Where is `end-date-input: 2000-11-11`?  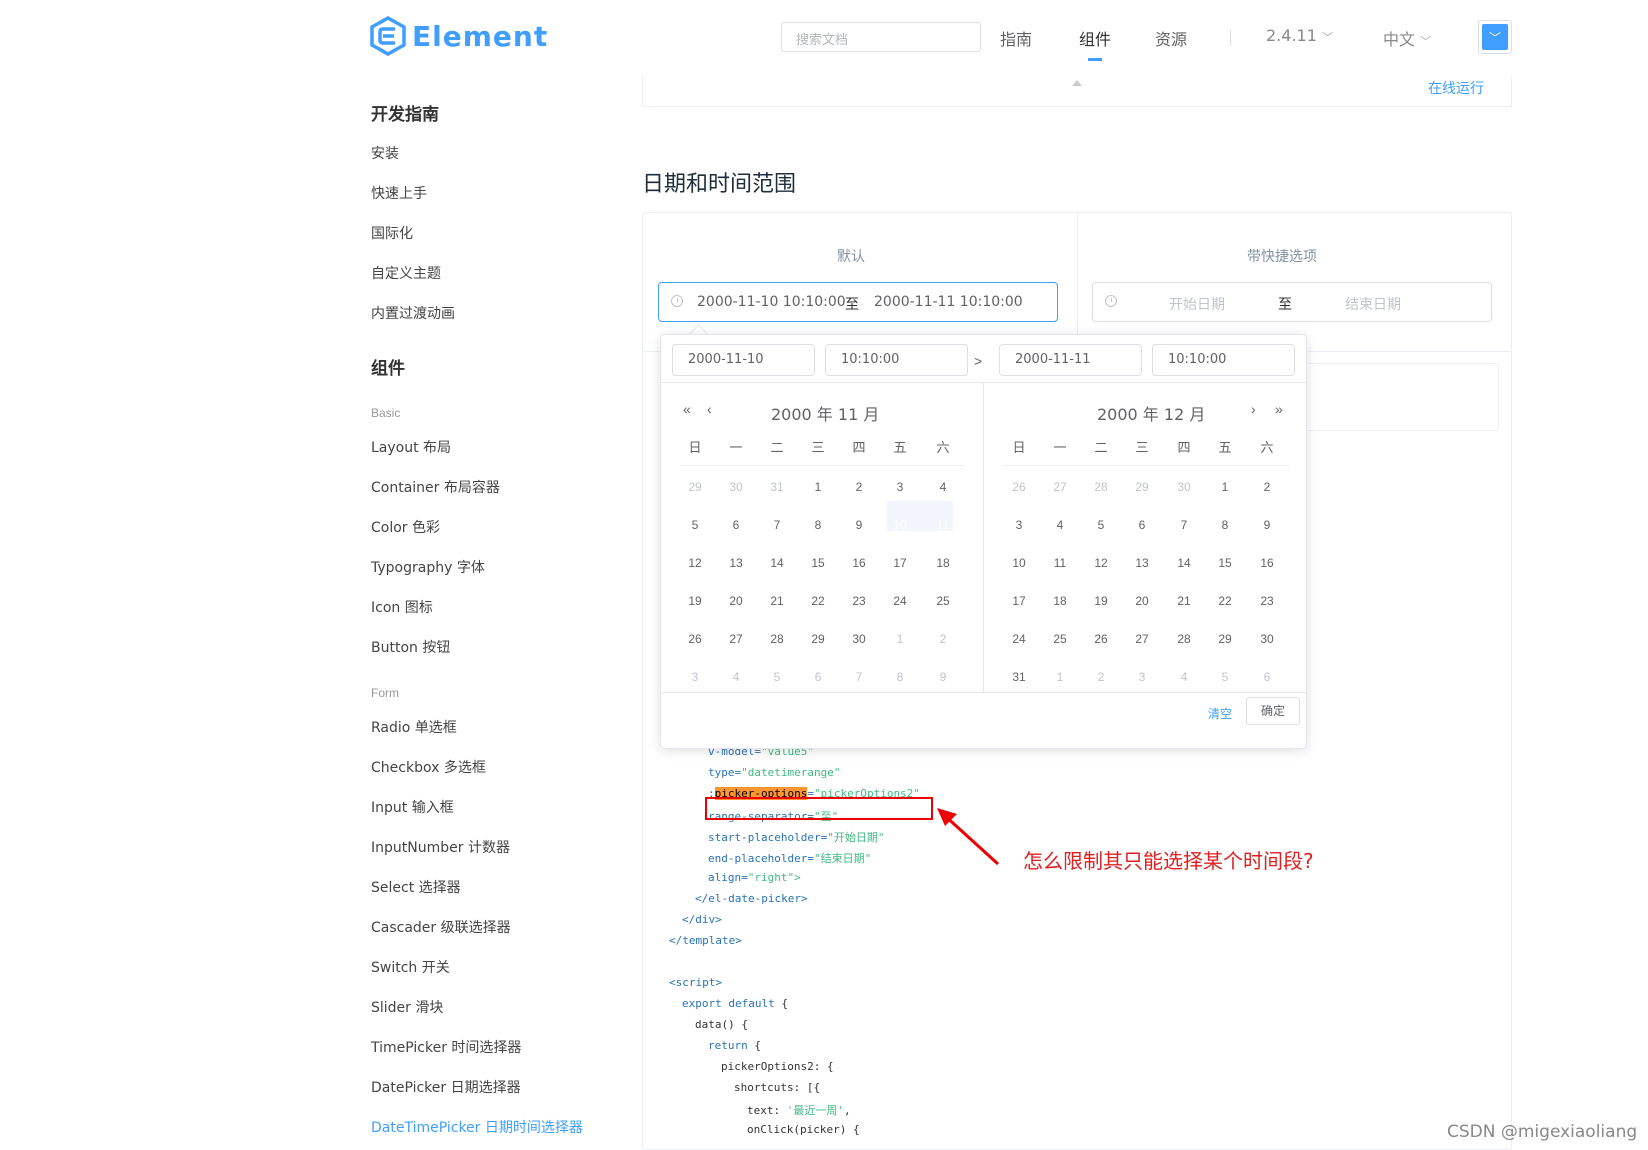
end-date-input: 2000-11-11 is located at coordinates (1070, 360).